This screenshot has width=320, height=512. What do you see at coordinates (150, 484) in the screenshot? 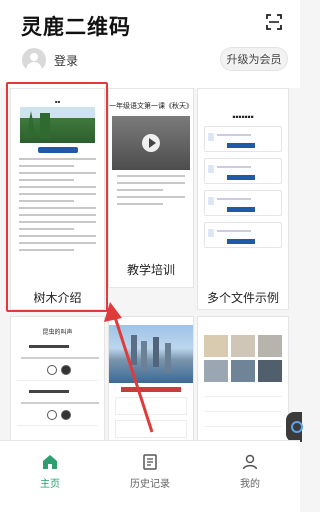
I see `tab-label-history: 历史记录` at bounding box center [150, 484].